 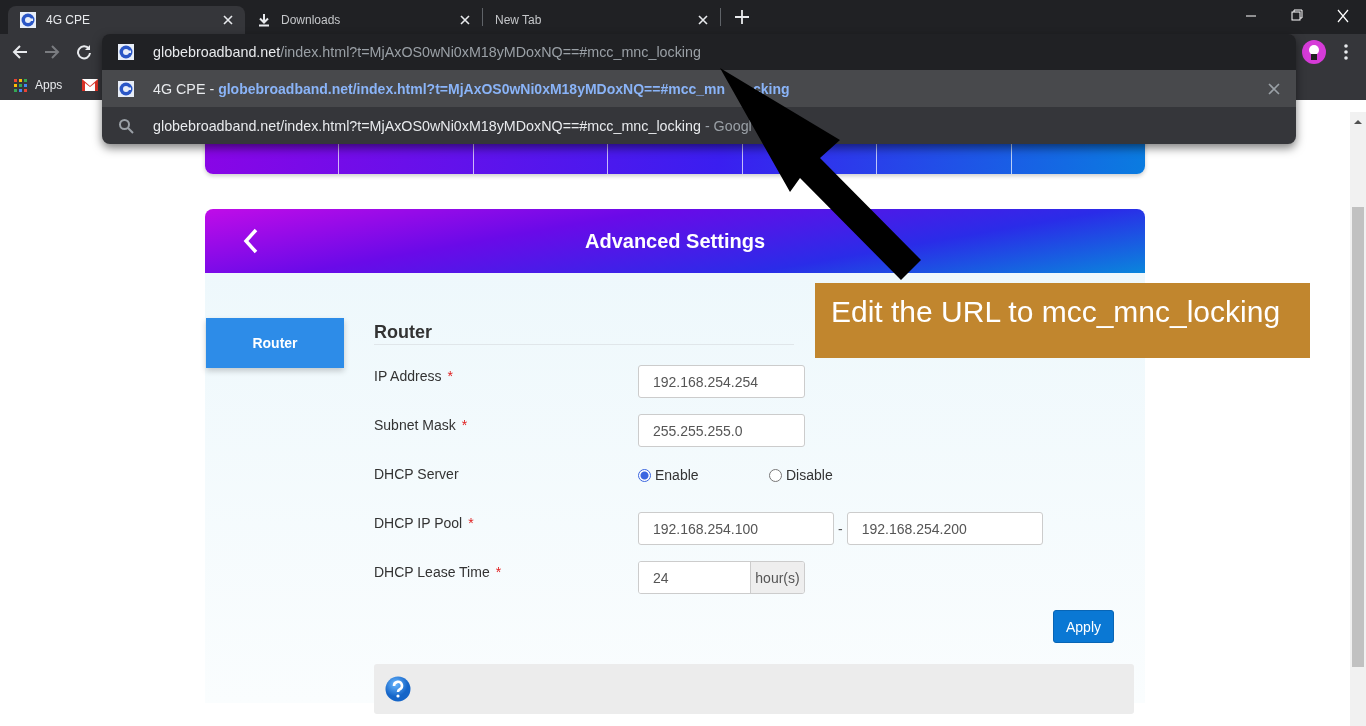 What do you see at coordinates (20, 85) in the screenshot?
I see `apps-grid-icon` at bounding box center [20, 85].